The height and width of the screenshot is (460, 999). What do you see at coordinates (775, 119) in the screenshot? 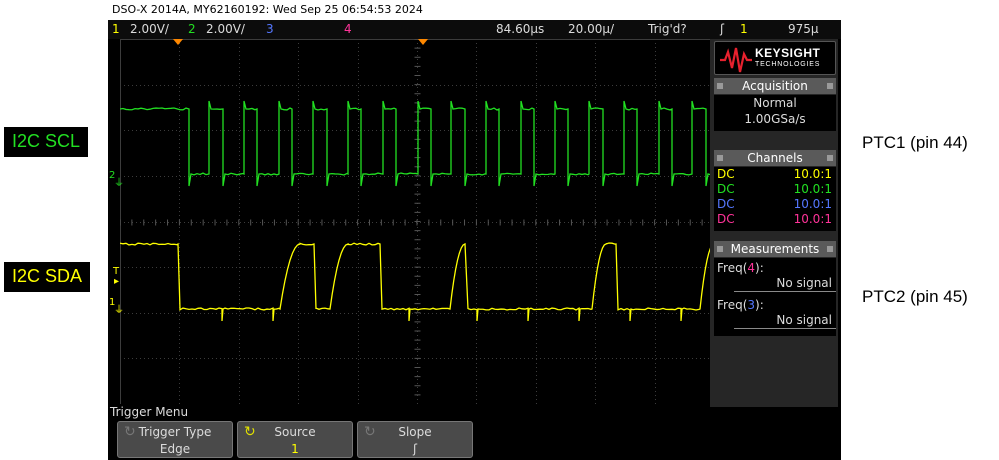
I see `sample-rate: 1.00GSa/s` at bounding box center [775, 119].